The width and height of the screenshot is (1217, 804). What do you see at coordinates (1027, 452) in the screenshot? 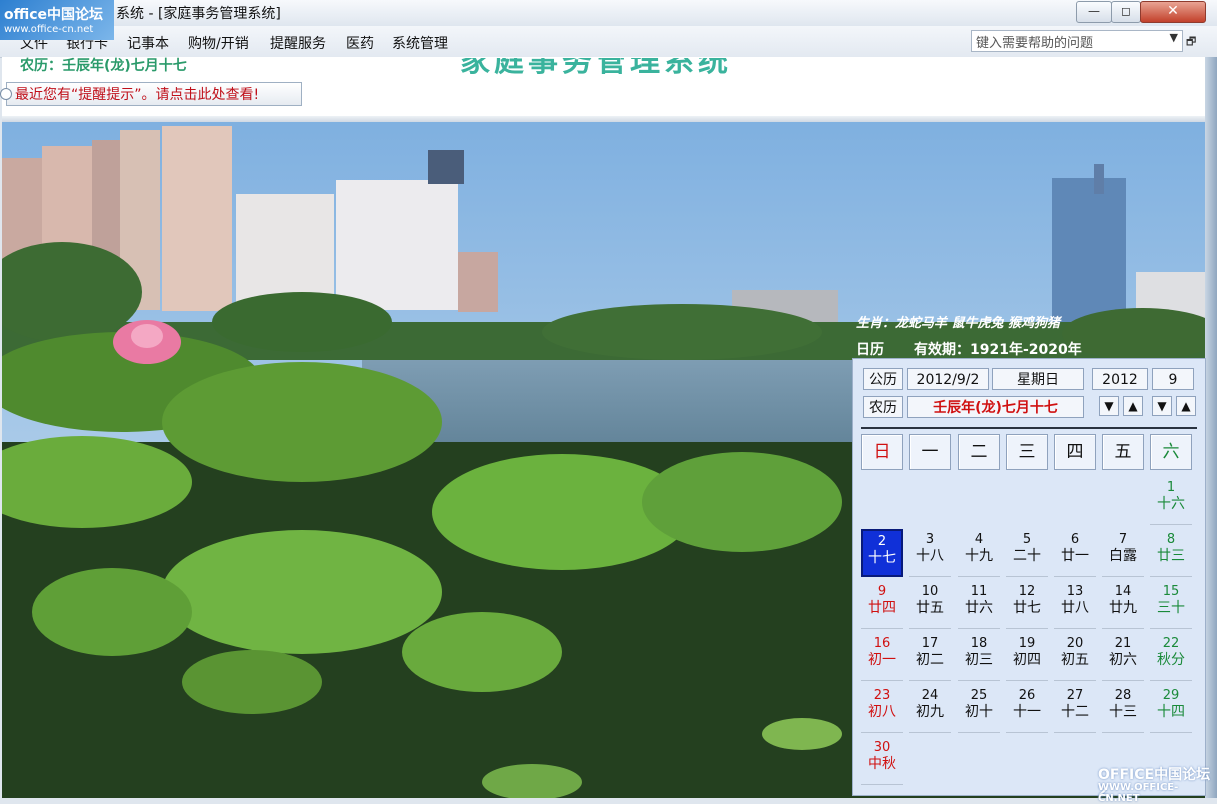
I see `weekday-header-wed: 三` at bounding box center [1027, 452].